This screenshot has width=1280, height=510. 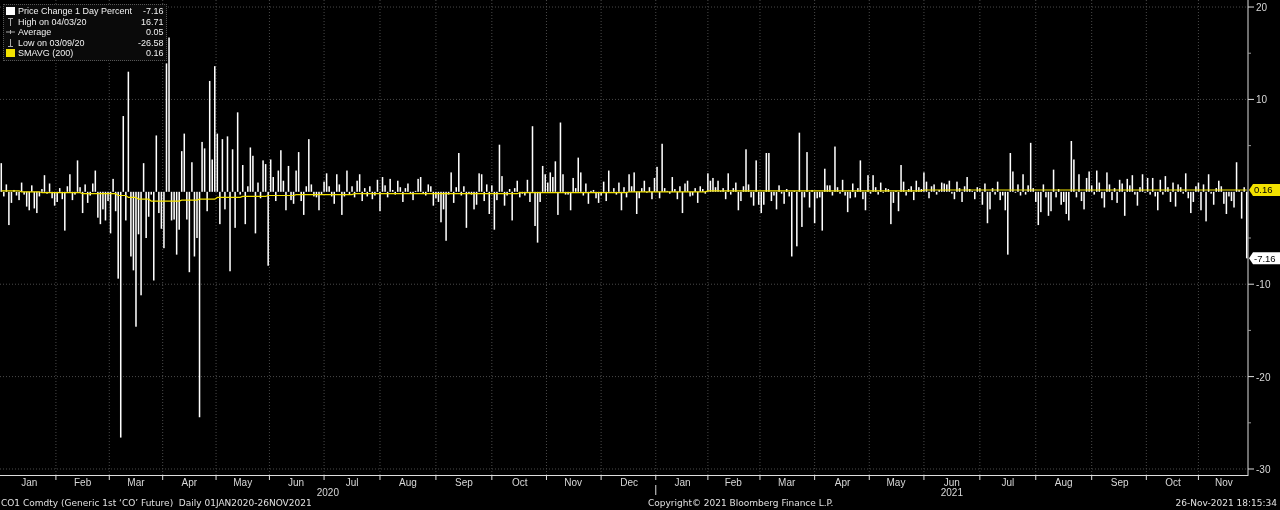 What do you see at coordinates (152, 21) in the screenshot?
I see `legend-value: 16.71` at bounding box center [152, 21].